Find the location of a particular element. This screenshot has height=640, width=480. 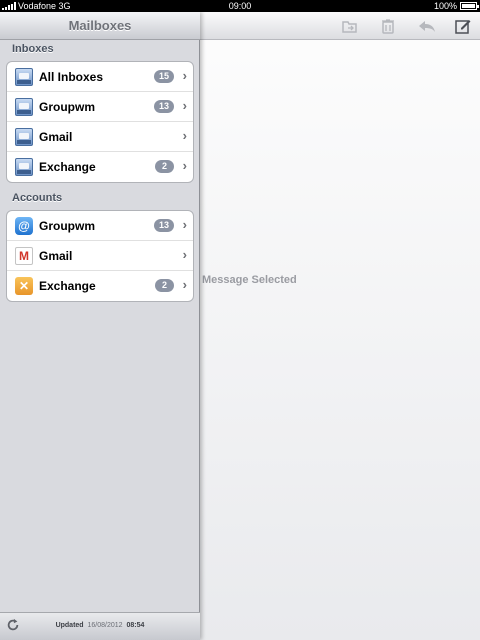

row-label: All Inboxes is located at coordinates (71, 77).